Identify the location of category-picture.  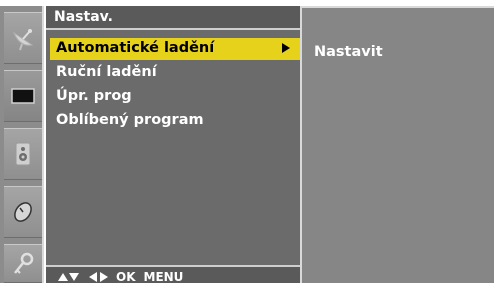
(23, 96).